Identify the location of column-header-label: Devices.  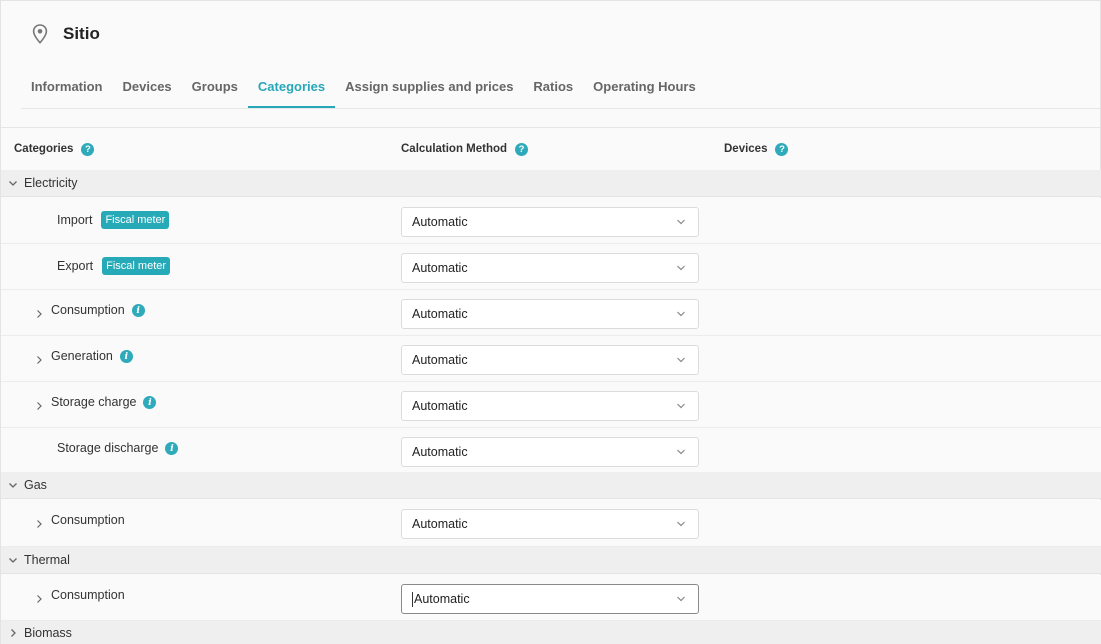
(746, 149).